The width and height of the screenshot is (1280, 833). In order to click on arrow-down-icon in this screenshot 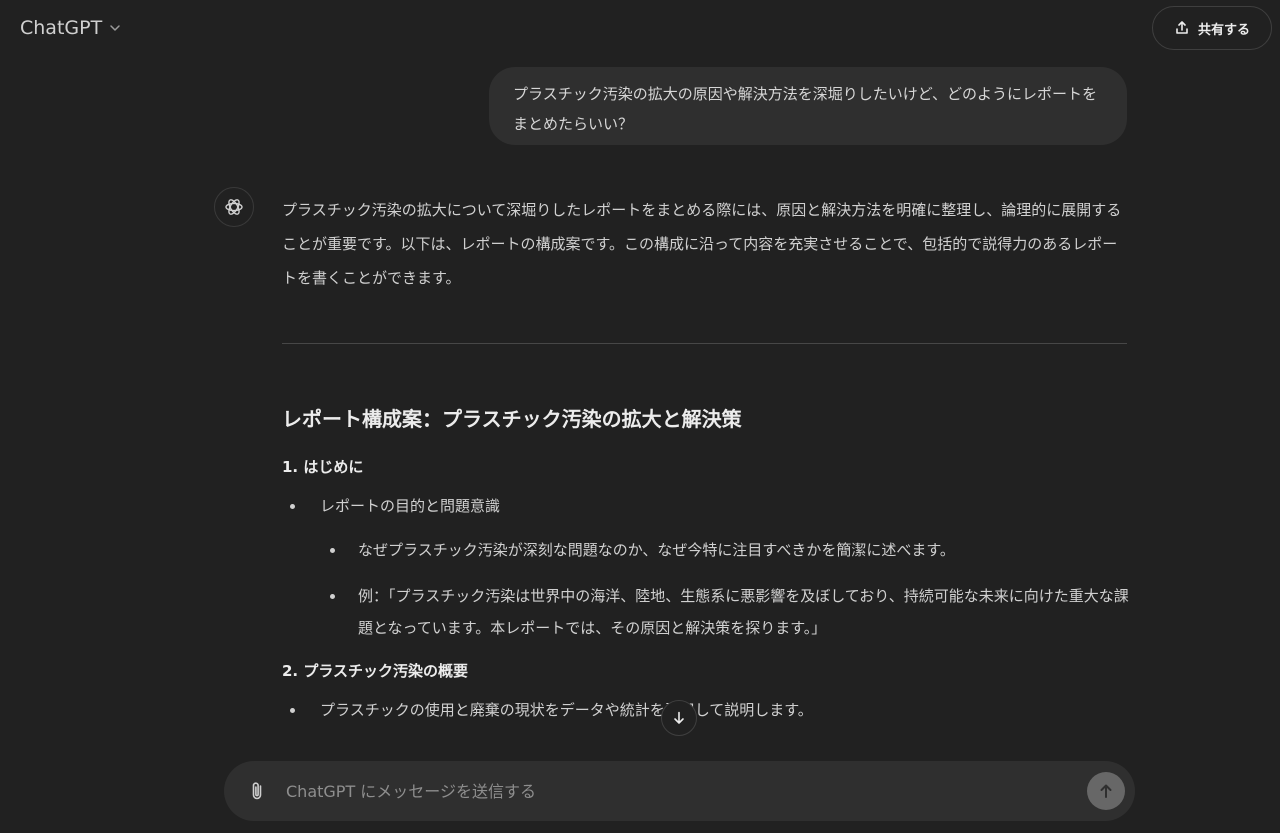, I will do `click(679, 718)`.